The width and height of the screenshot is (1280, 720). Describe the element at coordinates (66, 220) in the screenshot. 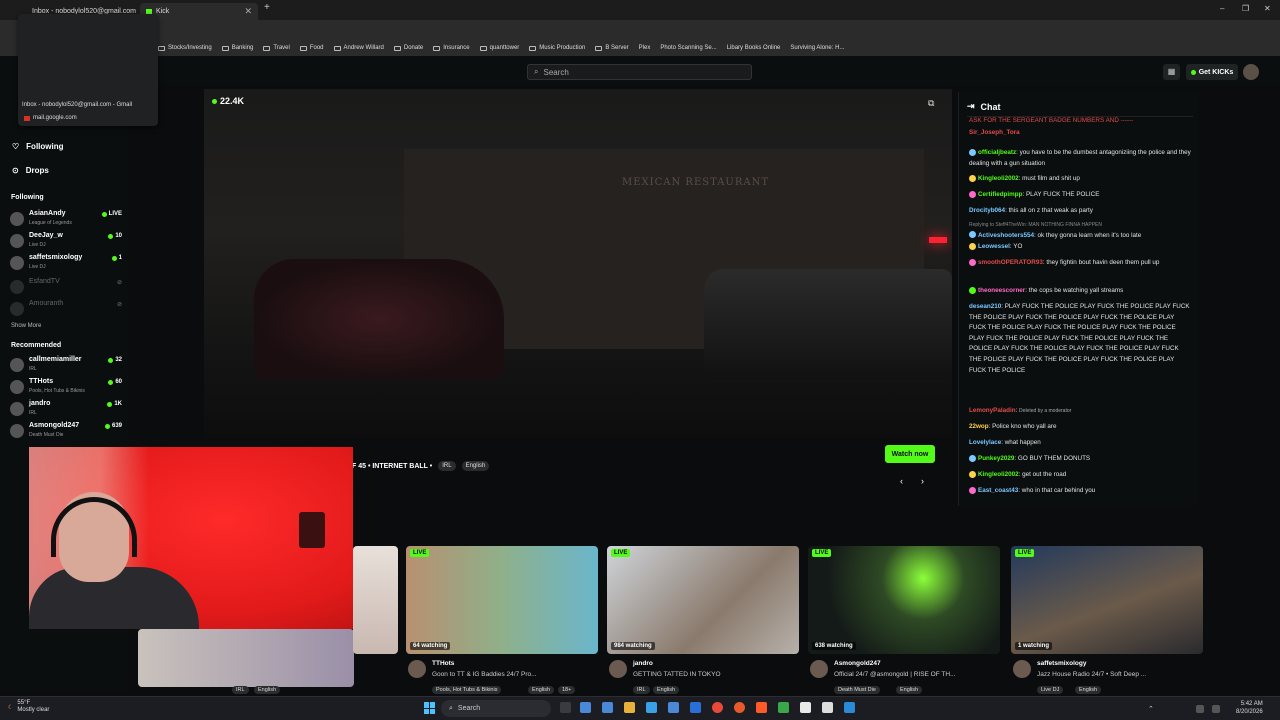

I see `sidebar-channel: AsianAndy League of Legends LIVE` at that location.